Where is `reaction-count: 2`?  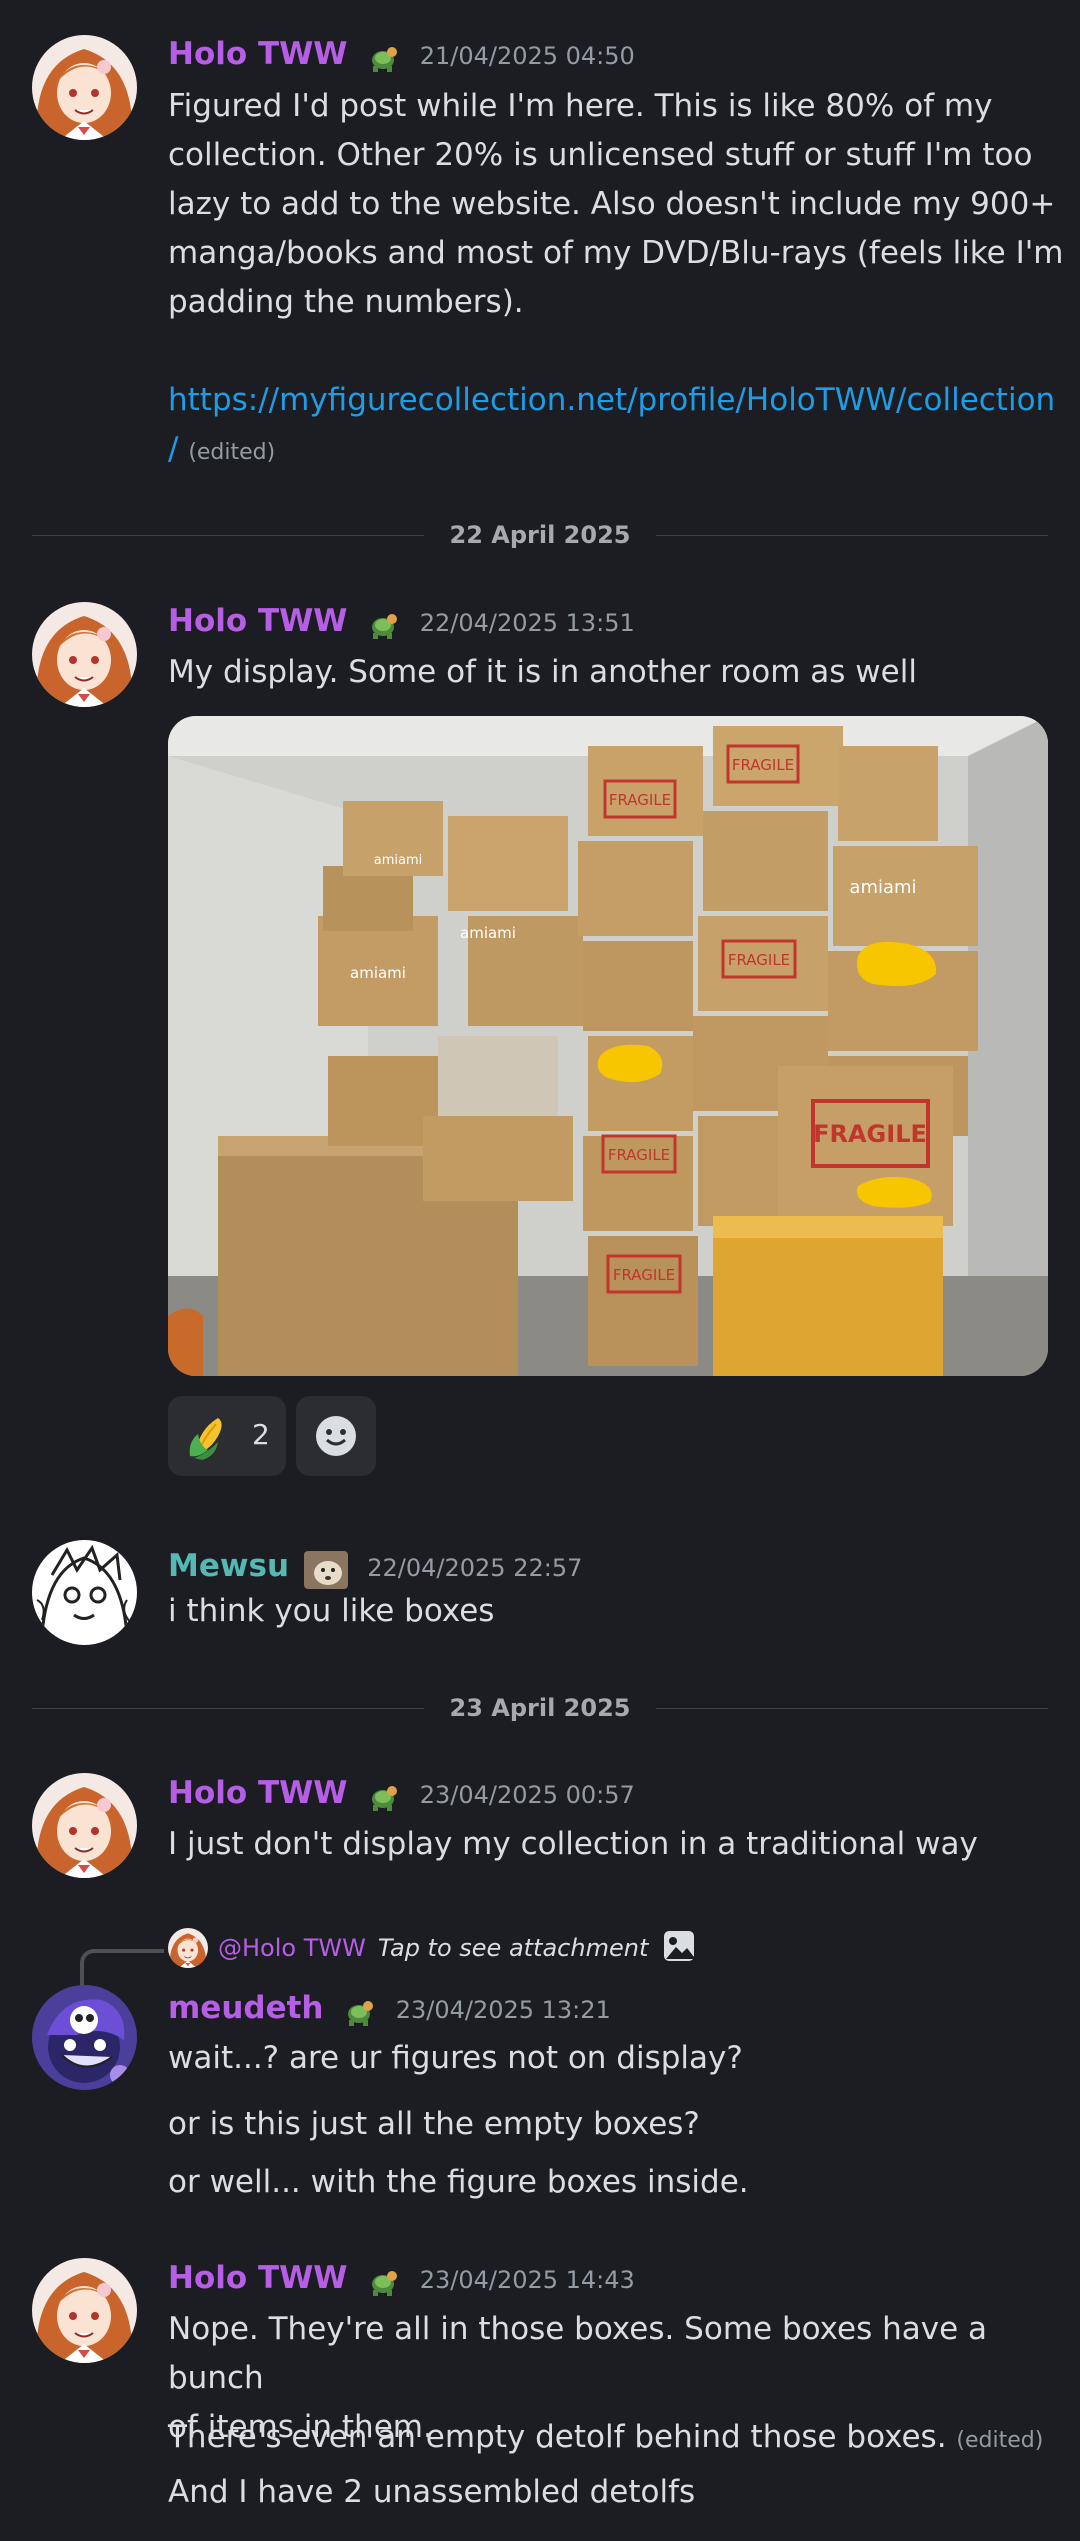 reaction-count: 2 is located at coordinates (261, 1434).